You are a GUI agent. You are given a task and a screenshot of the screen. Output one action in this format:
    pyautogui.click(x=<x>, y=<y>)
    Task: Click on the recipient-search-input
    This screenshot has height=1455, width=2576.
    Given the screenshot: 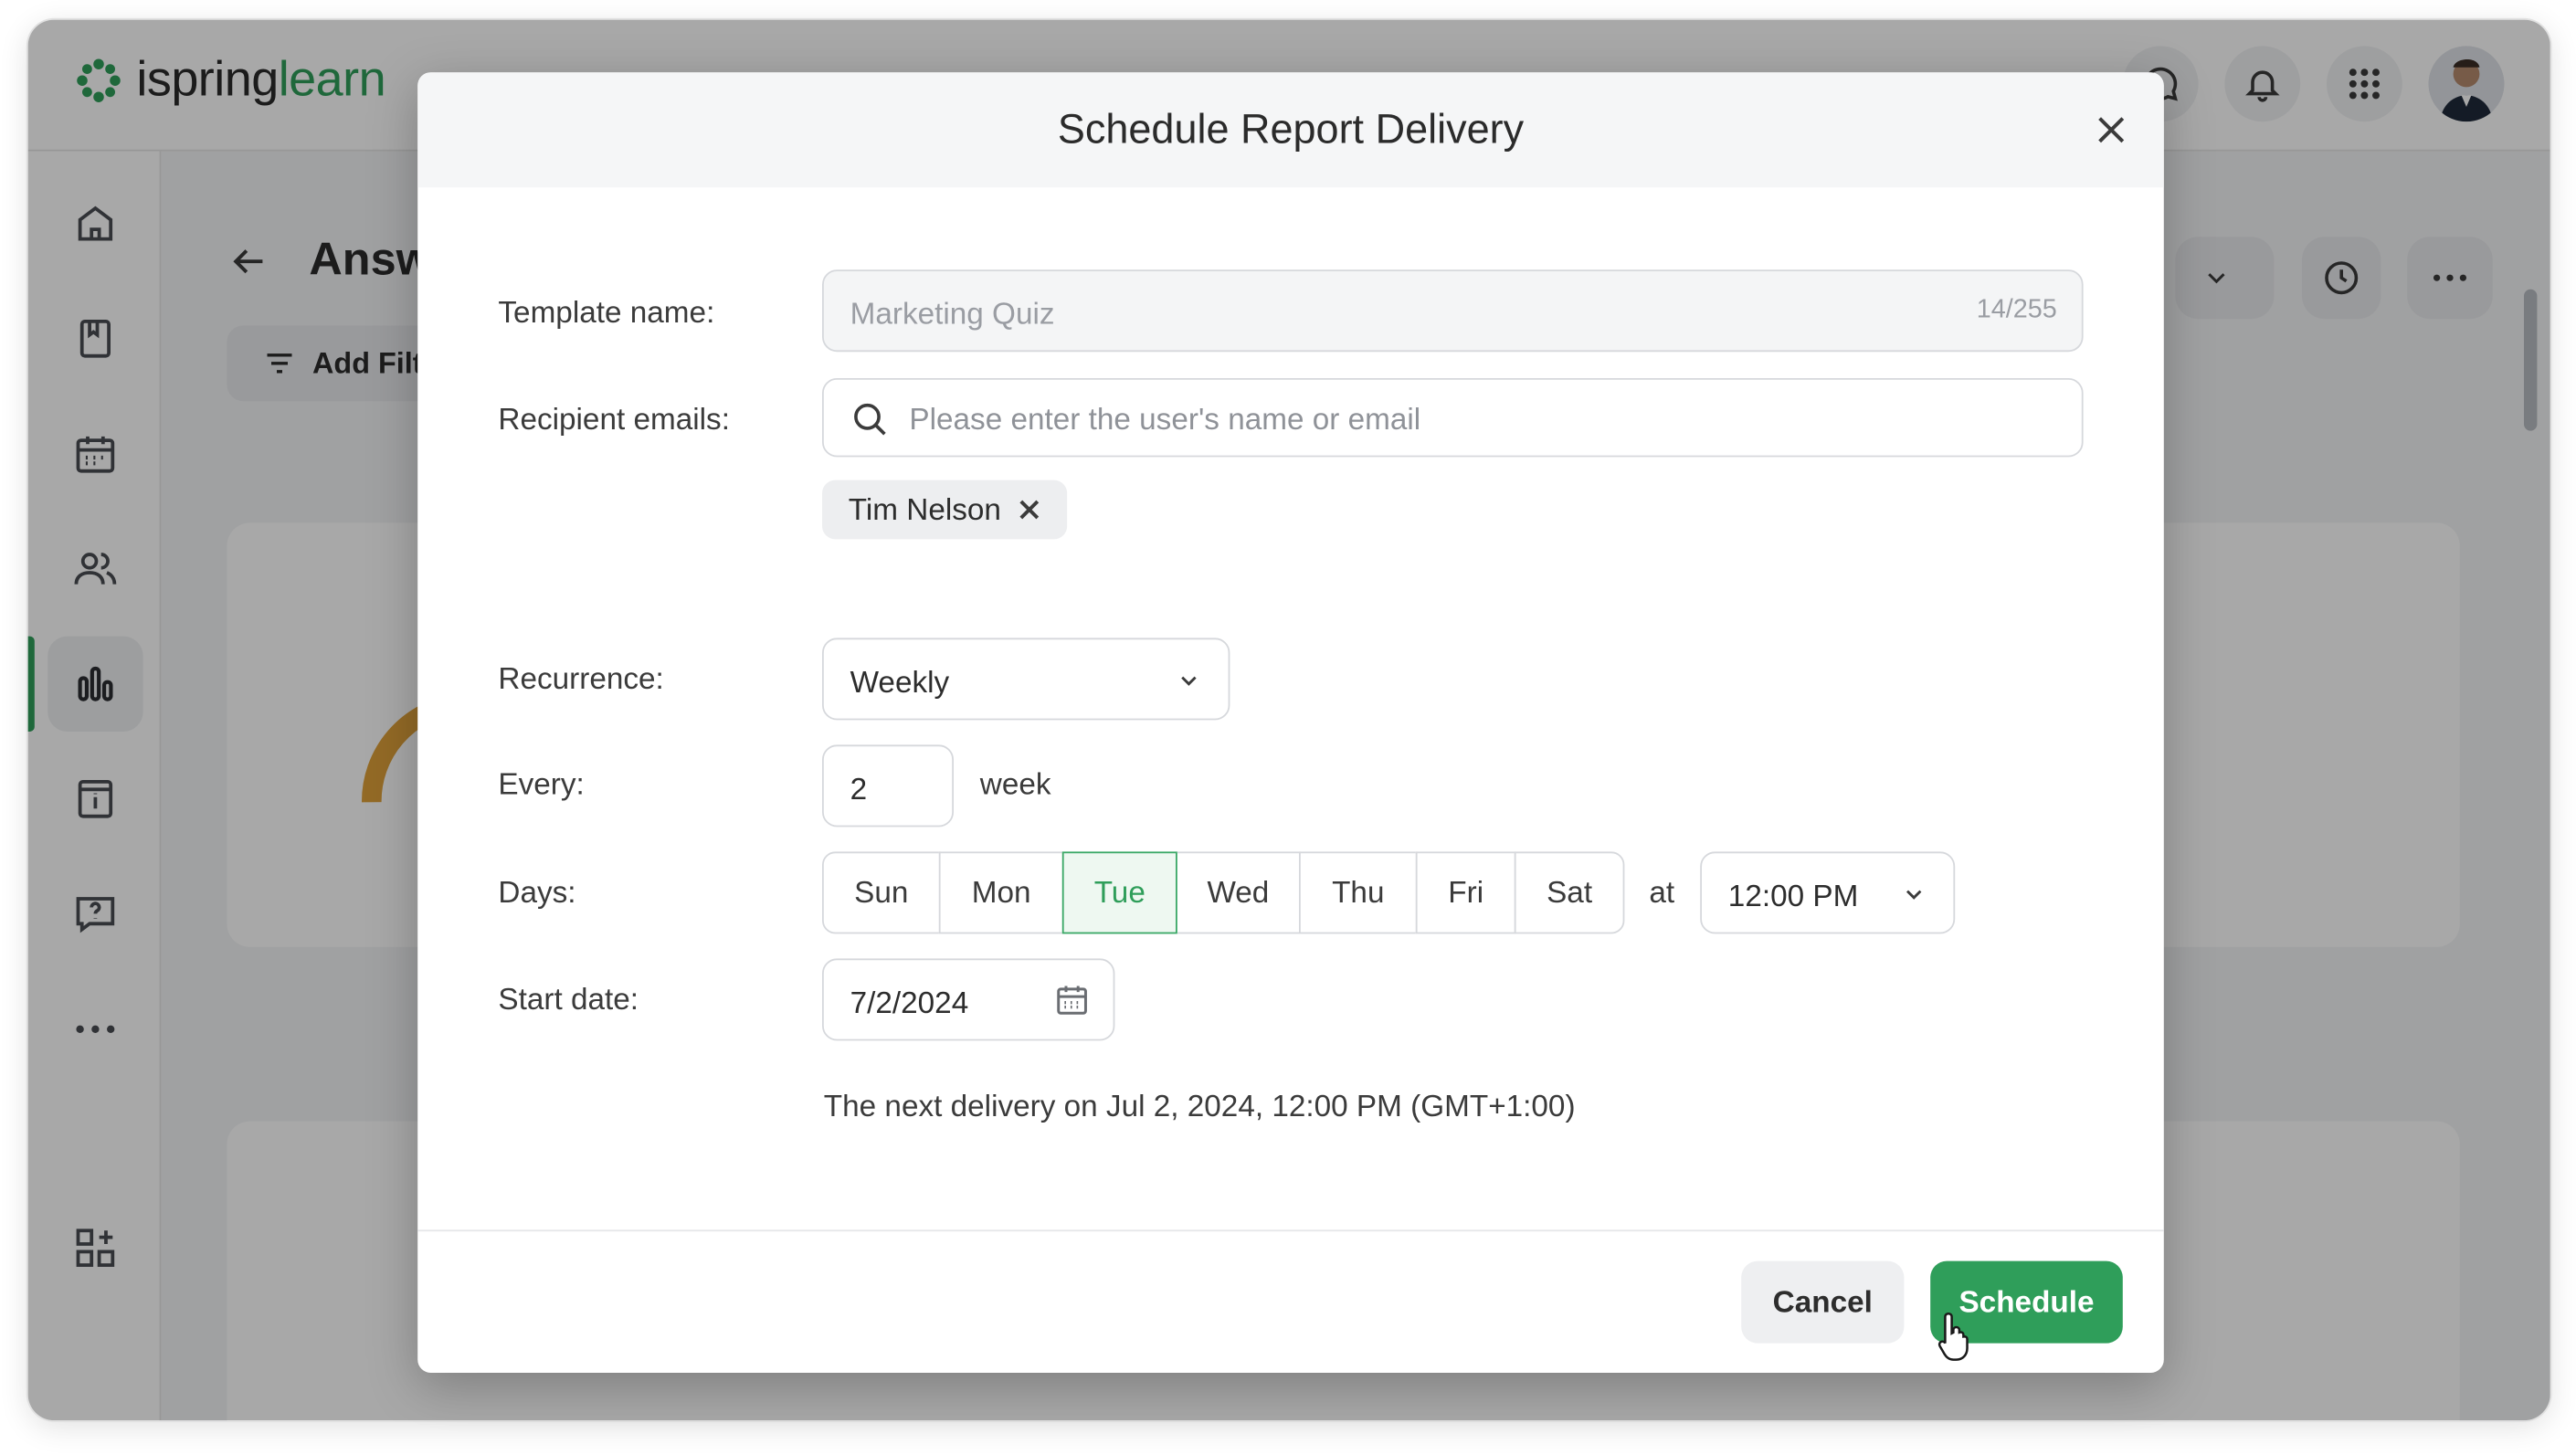 What is the action you would take?
    pyautogui.click(x=1485, y=419)
    